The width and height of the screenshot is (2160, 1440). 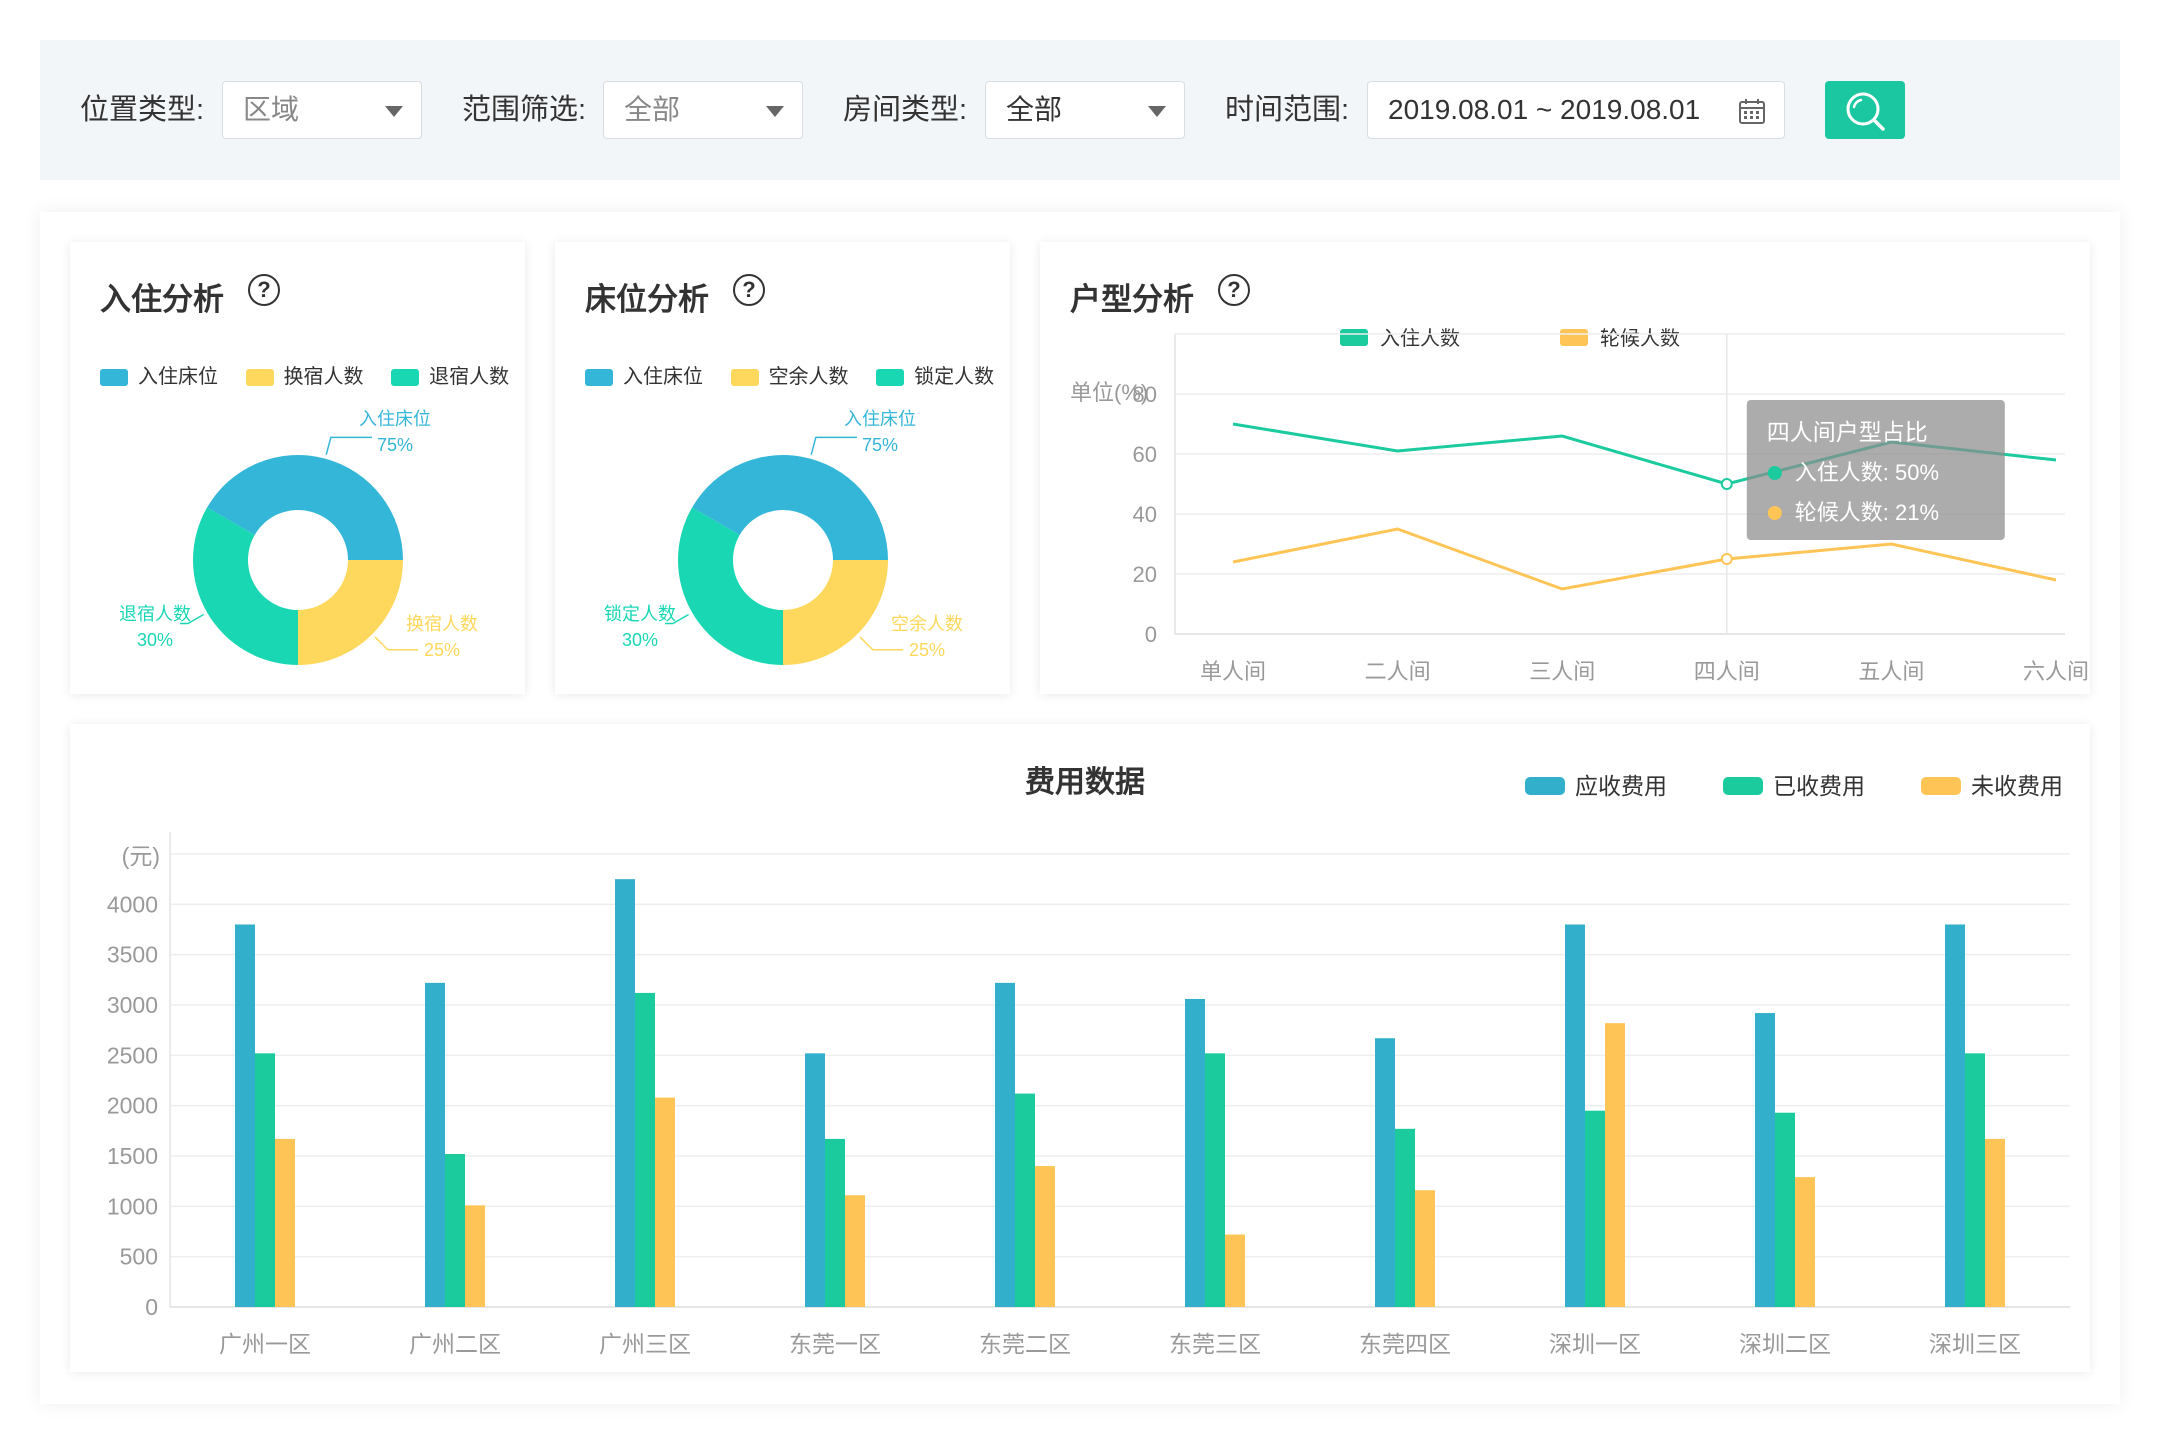 I want to click on y-tick-label: 2500, so click(x=132, y=1055).